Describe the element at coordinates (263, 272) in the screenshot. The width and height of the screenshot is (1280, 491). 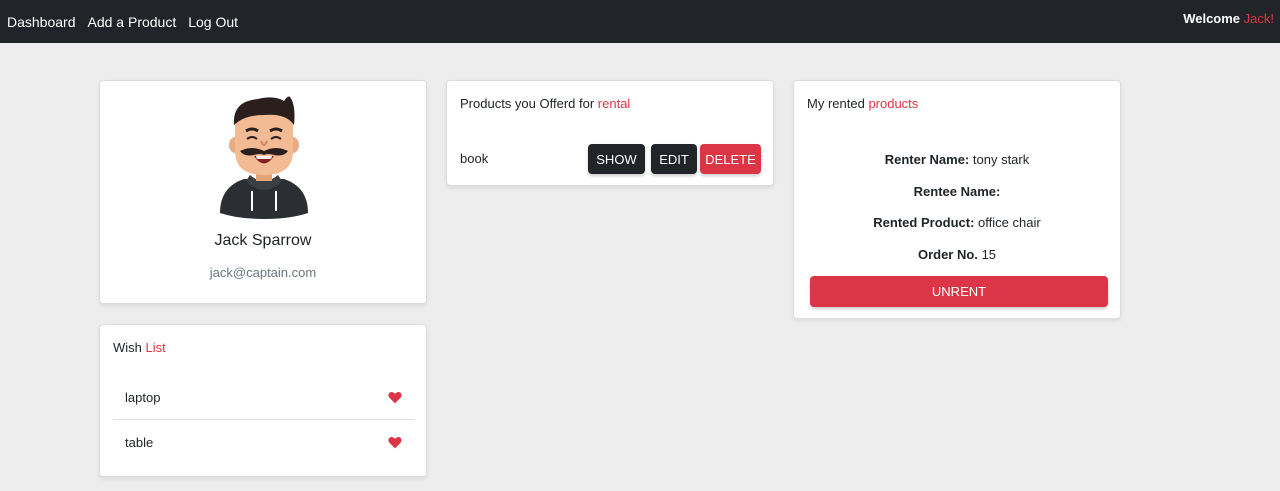
I see `profile-email: jack@captain.com` at that location.